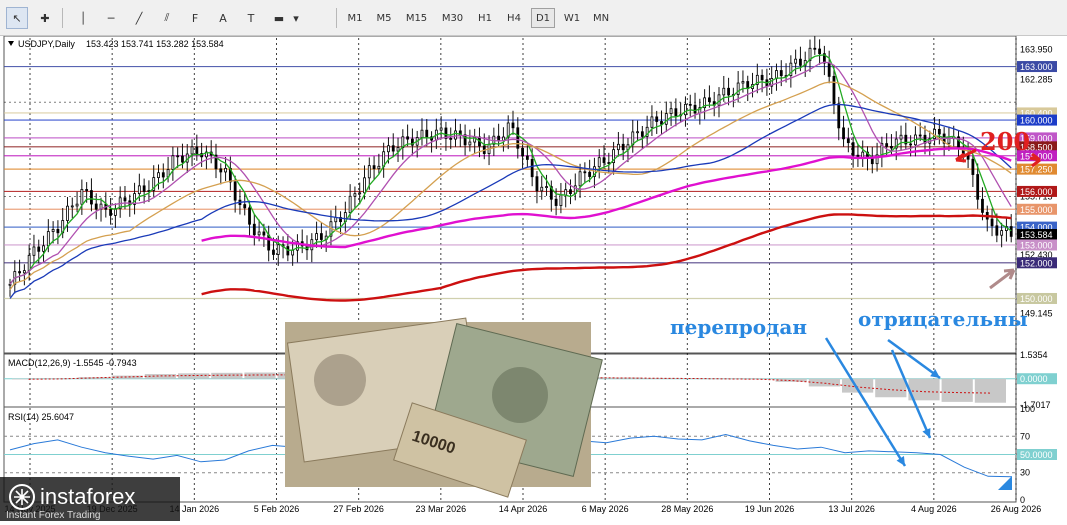 The width and height of the screenshot is (1067, 525). Describe the element at coordinates (384, 18) in the screenshot. I see `timeframe-m5: M5` at that location.